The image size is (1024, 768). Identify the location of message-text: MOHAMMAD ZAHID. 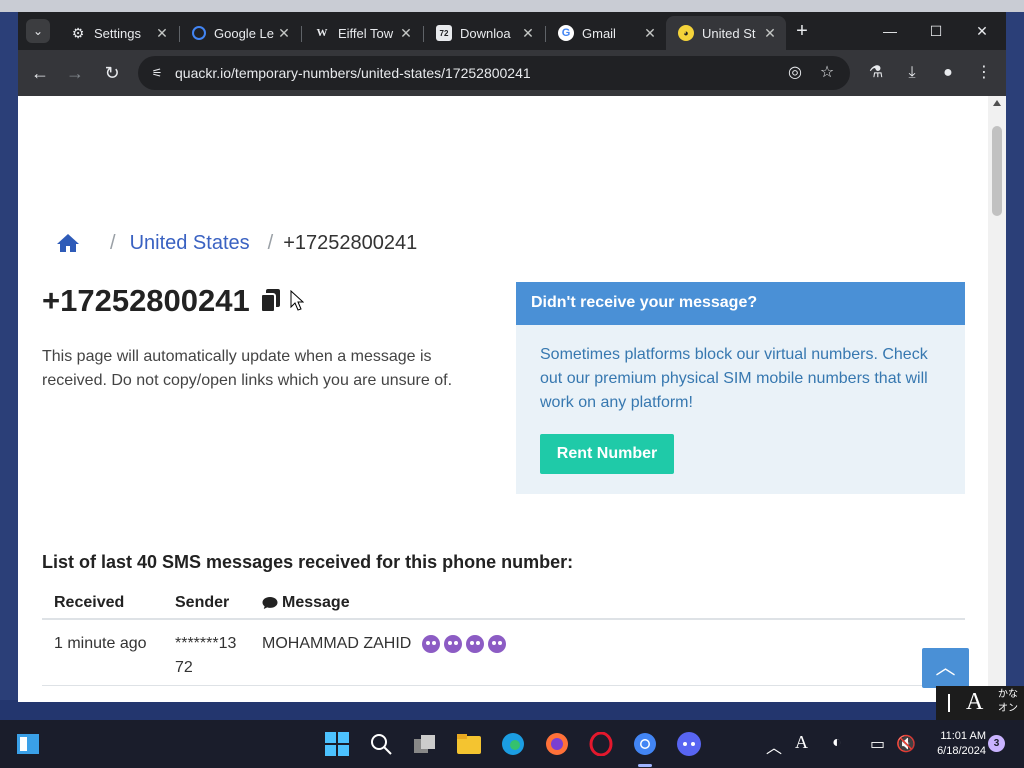
(337, 643).